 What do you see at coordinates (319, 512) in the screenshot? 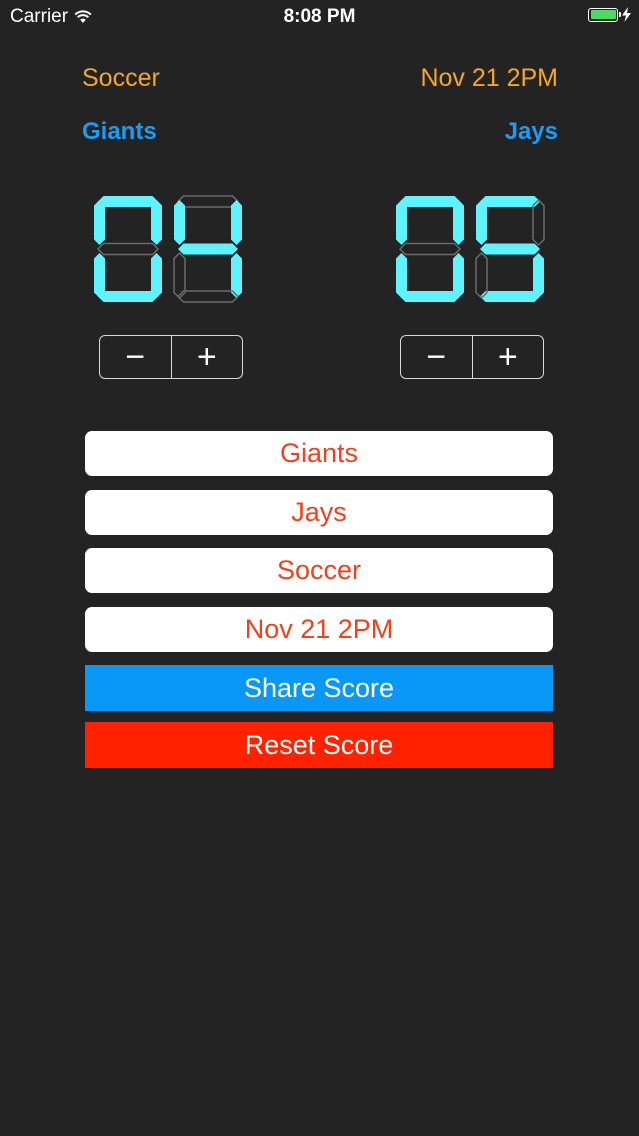
I see `away-team-field: Jays` at bounding box center [319, 512].